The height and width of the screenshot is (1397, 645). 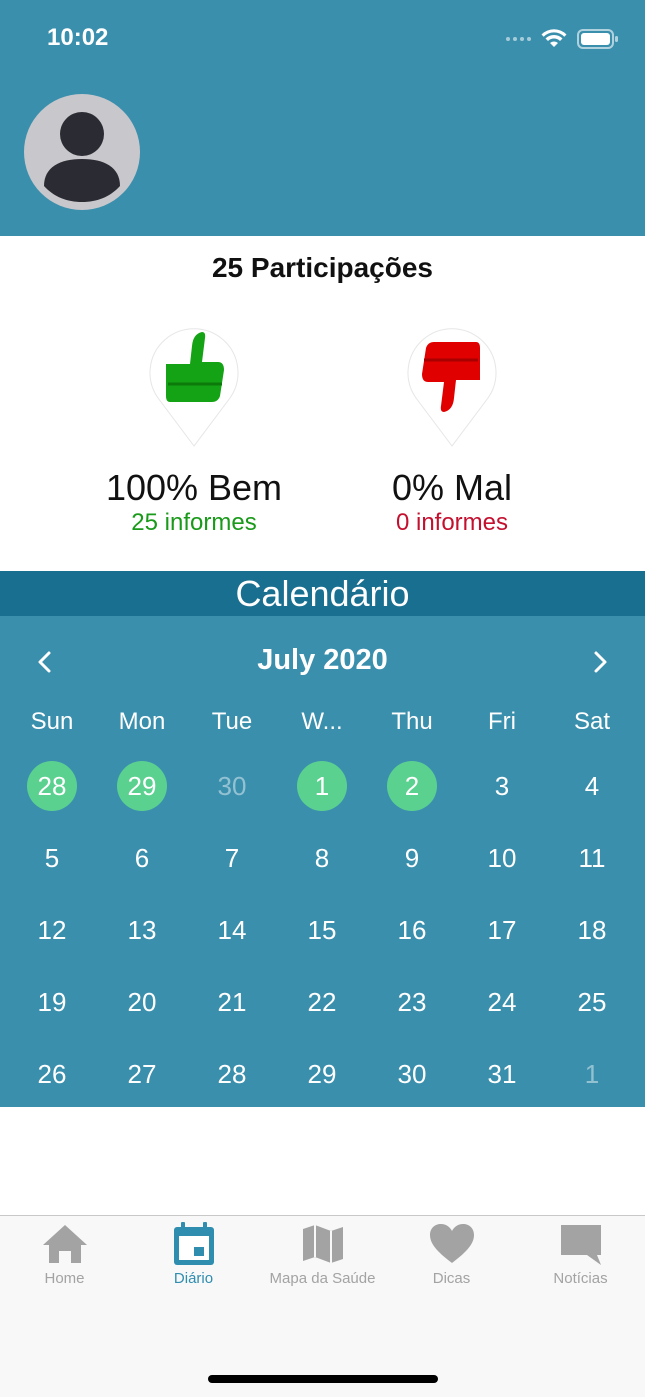 I want to click on thumbs-up-pin-icon, so click(x=194, y=387).